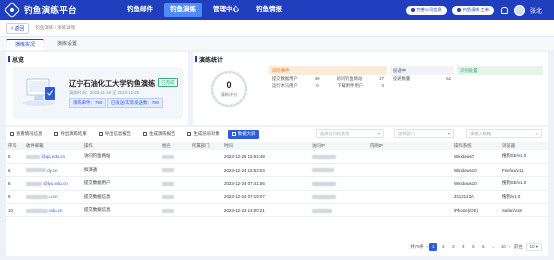  What do you see at coordinates (533, 246) in the screenshot?
I see `page-size-select: 10 ▾` at bounding box center [533, 246].